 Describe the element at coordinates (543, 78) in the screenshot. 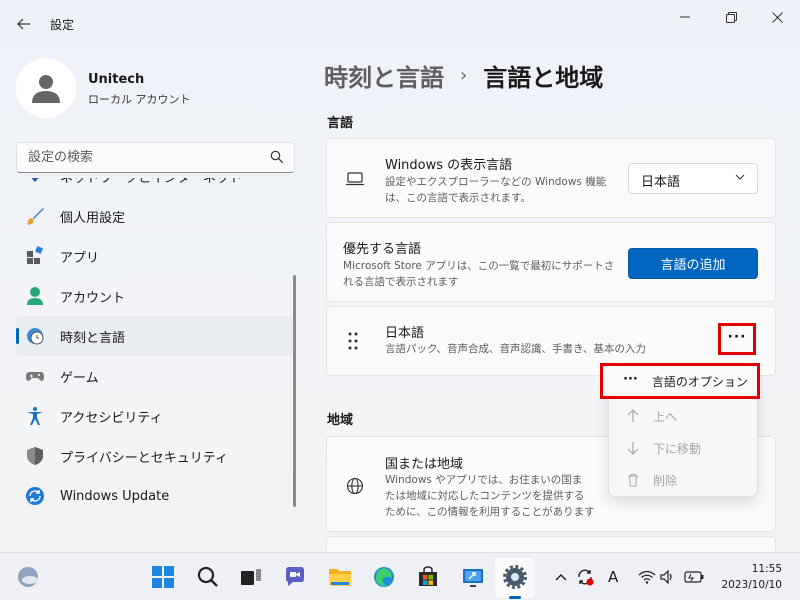

I see `page-title: 言語と地域` at that location.